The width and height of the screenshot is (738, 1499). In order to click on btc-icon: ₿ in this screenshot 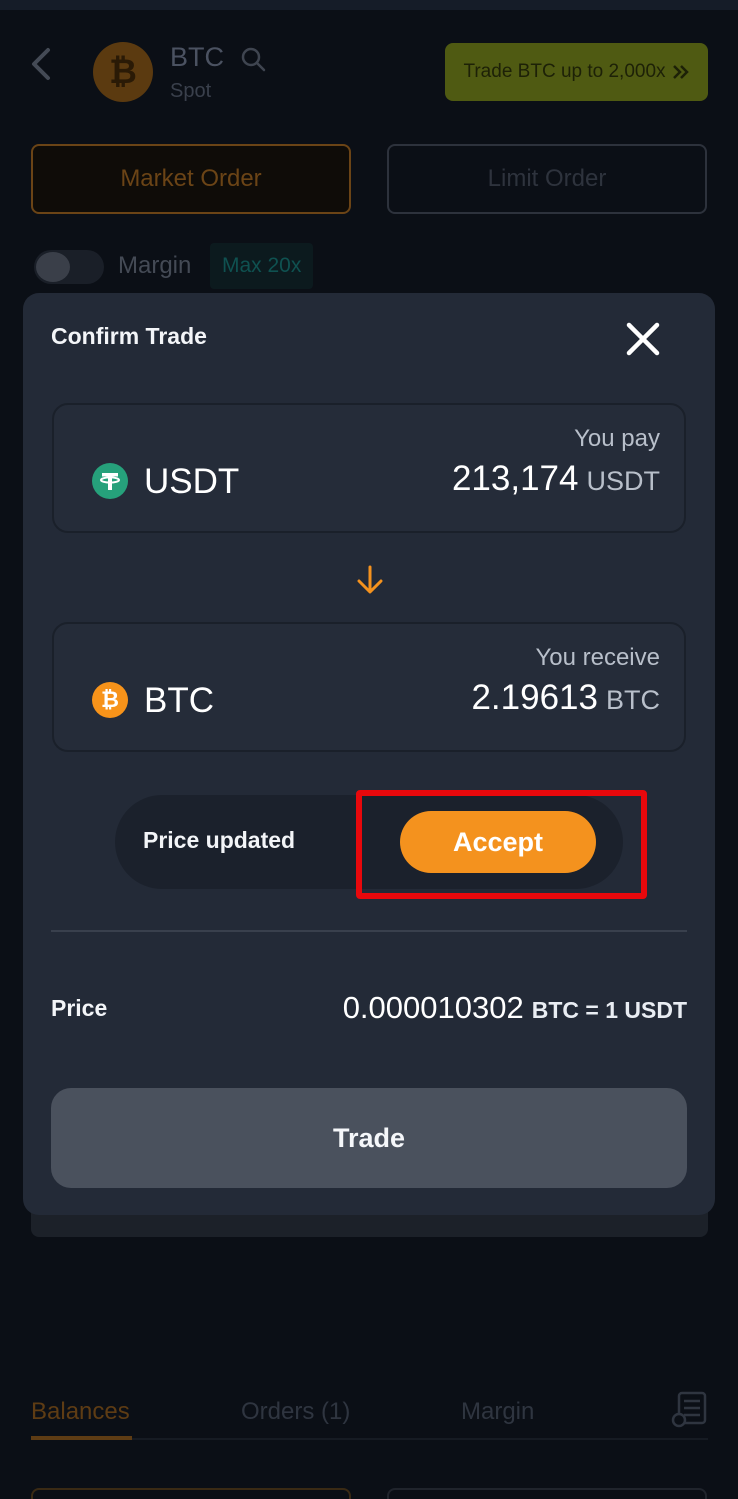, I will do `click(110, 700)`.